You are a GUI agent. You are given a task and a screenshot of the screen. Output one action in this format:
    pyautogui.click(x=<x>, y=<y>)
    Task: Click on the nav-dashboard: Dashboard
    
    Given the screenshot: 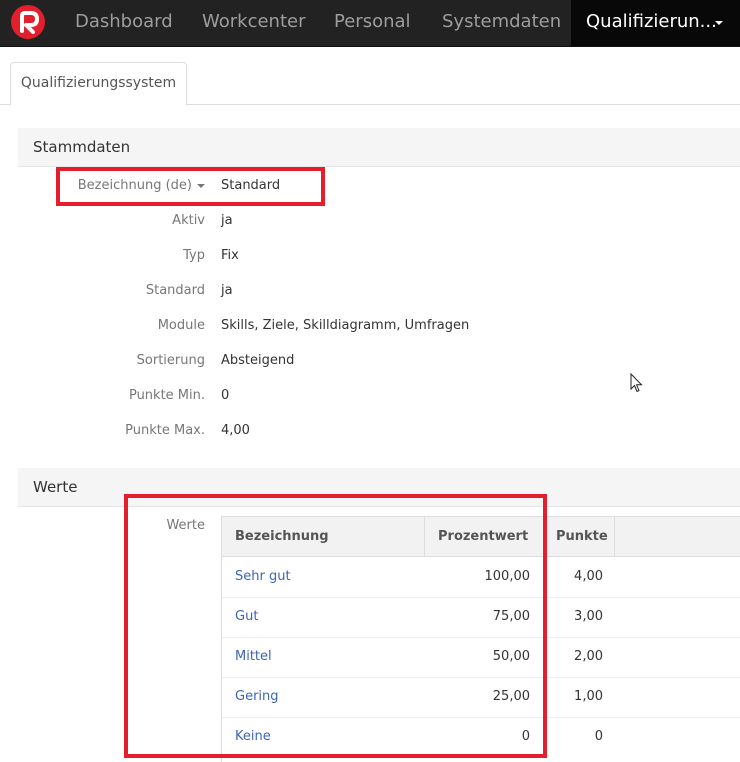 What is the action you would take?
    pyautogui.click(x=124, y=23)
    